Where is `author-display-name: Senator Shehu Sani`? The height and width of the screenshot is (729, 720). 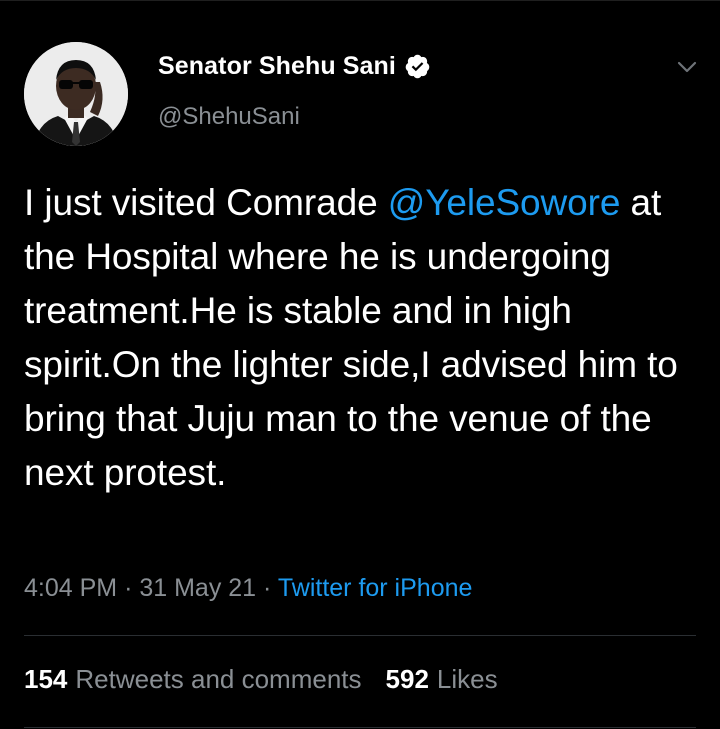
author-display-name: Senator Shehu Sani is located at coordinates (277, 66).